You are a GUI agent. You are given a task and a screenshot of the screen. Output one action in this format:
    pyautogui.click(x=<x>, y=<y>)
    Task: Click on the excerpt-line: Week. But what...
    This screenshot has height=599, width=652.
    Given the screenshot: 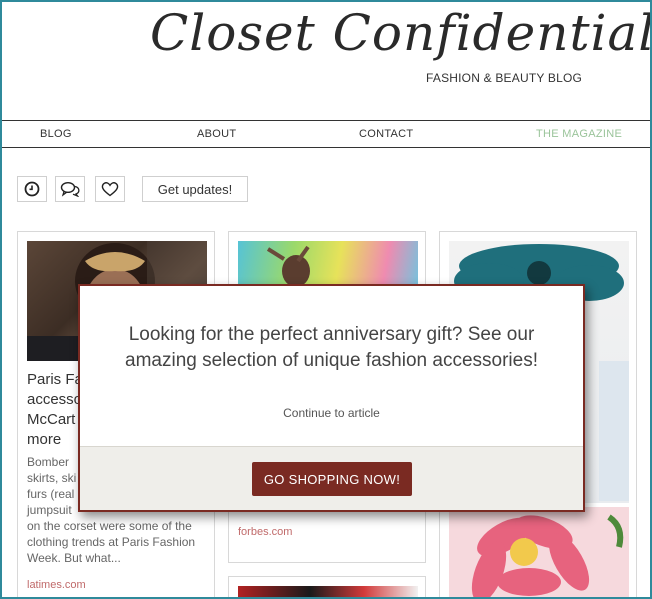 What is the action you would take?
    pyautogui.click(x=74, y=558)
    